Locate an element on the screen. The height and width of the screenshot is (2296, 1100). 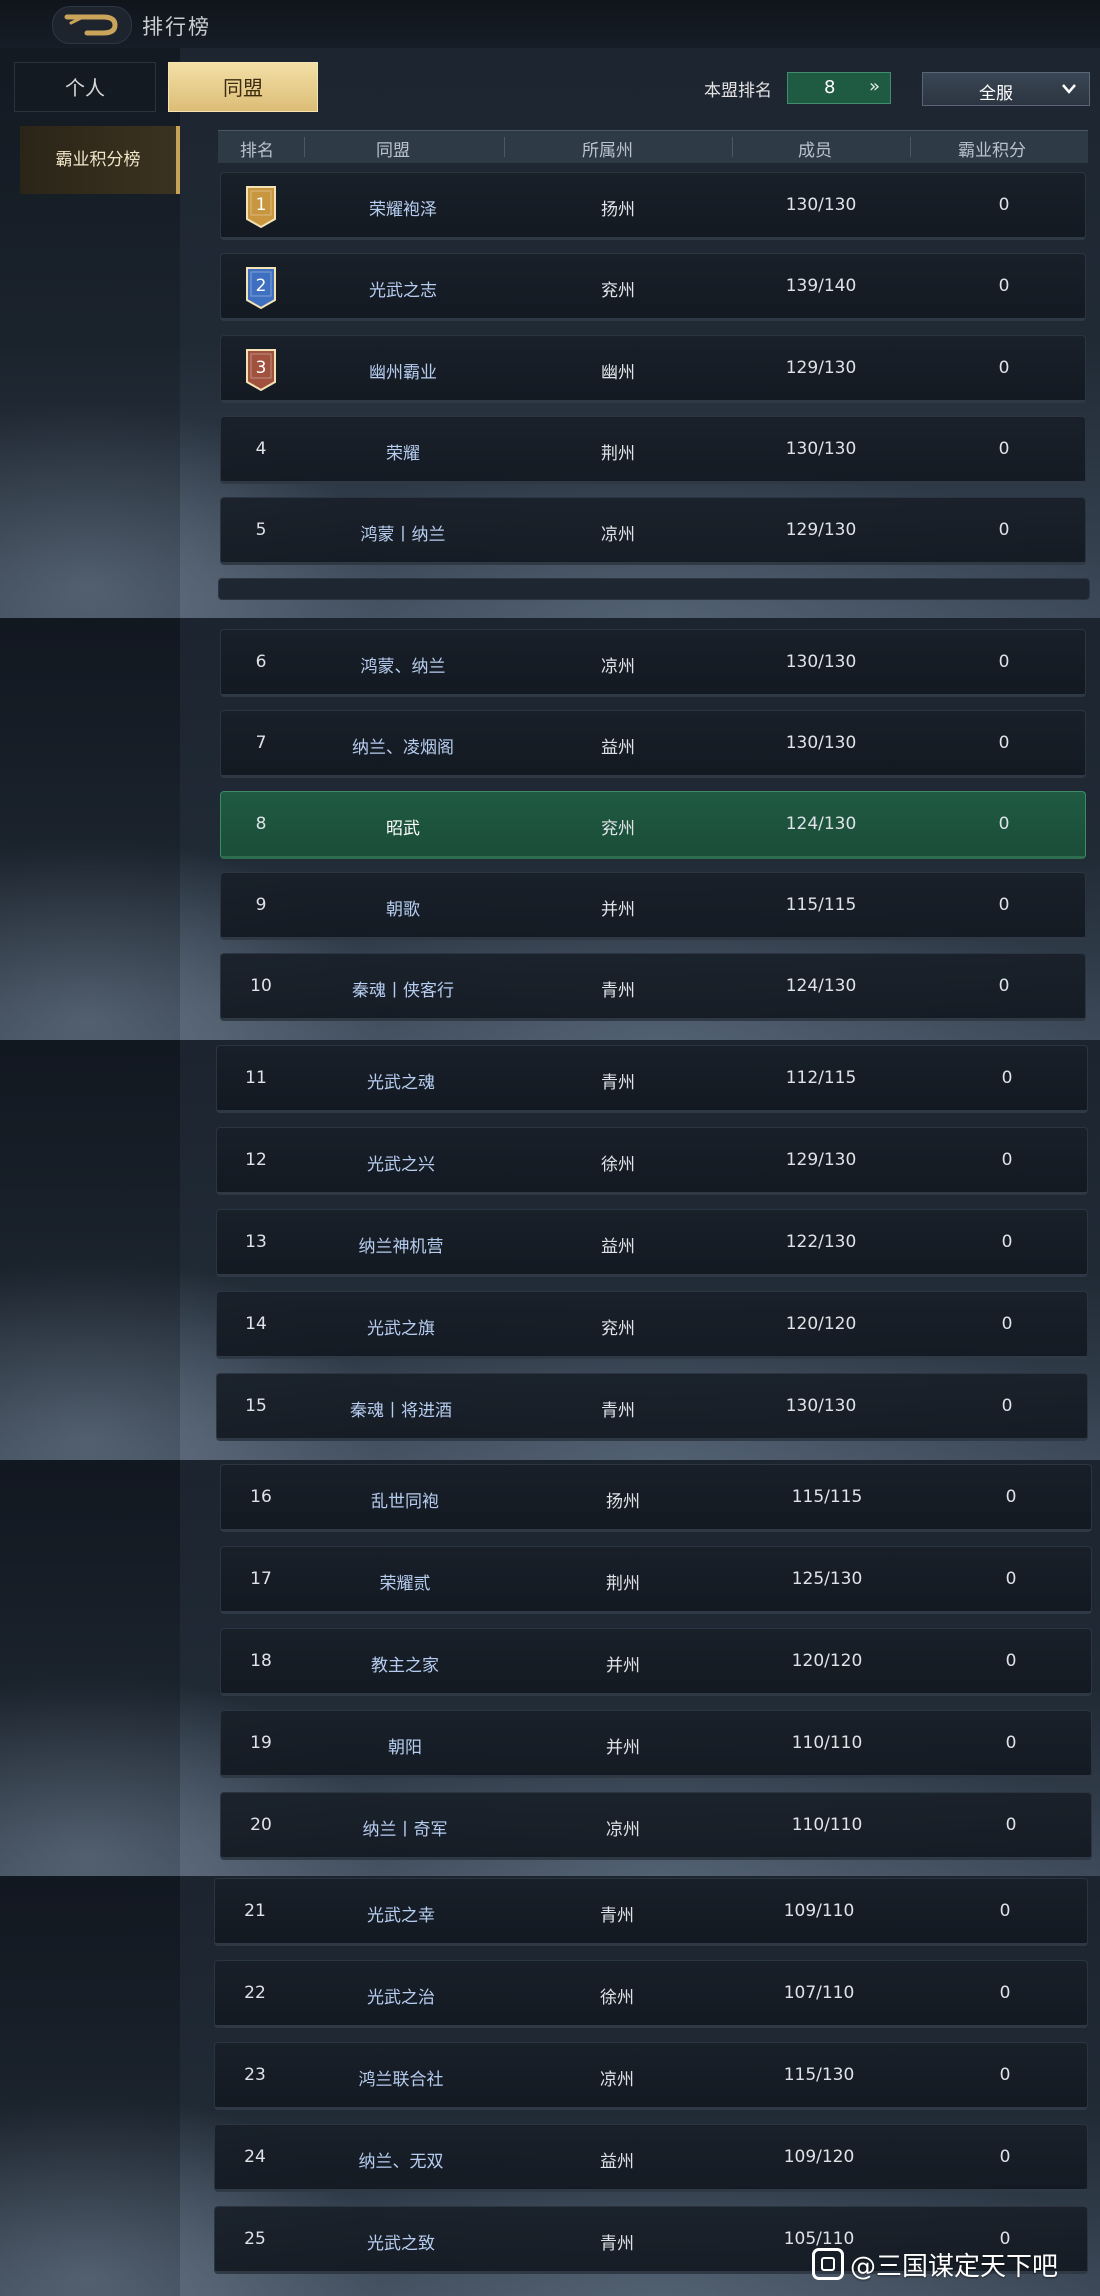
back-button is located at coordinates (92, 25).